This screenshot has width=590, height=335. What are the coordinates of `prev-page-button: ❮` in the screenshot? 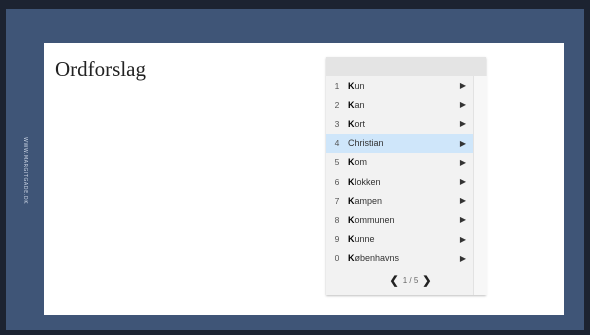 It's located at (393, 280).